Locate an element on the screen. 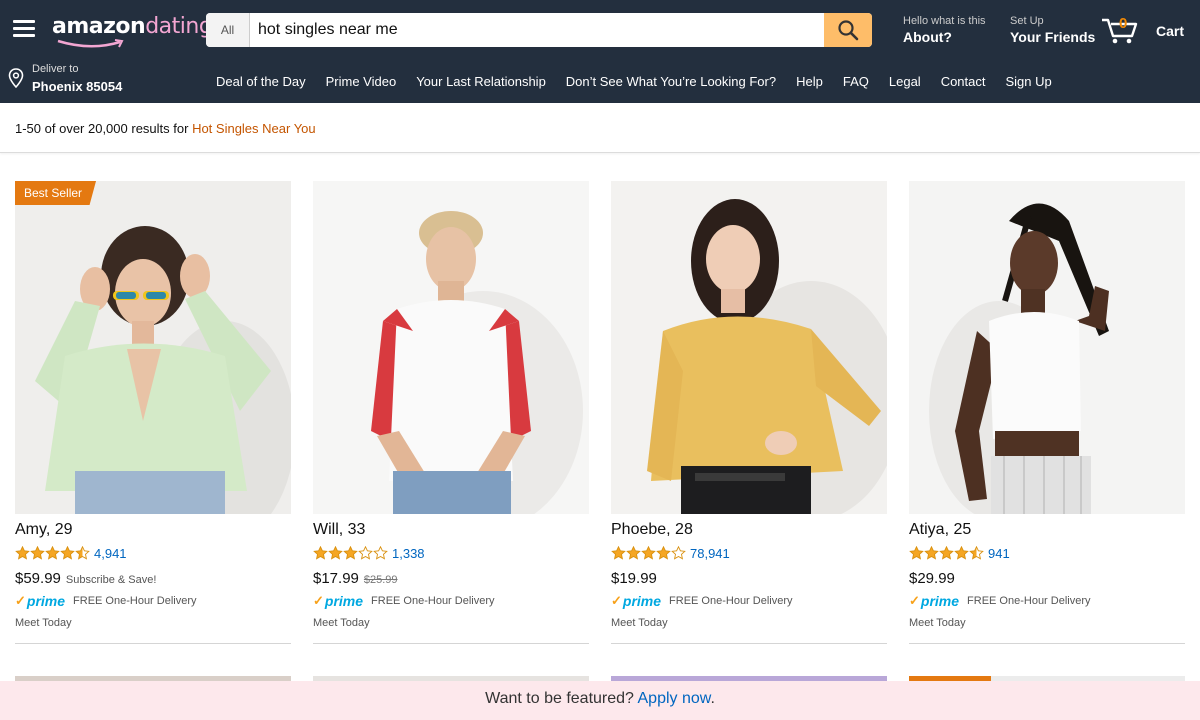  price: $19.99 is located at coordinates (634, 578).